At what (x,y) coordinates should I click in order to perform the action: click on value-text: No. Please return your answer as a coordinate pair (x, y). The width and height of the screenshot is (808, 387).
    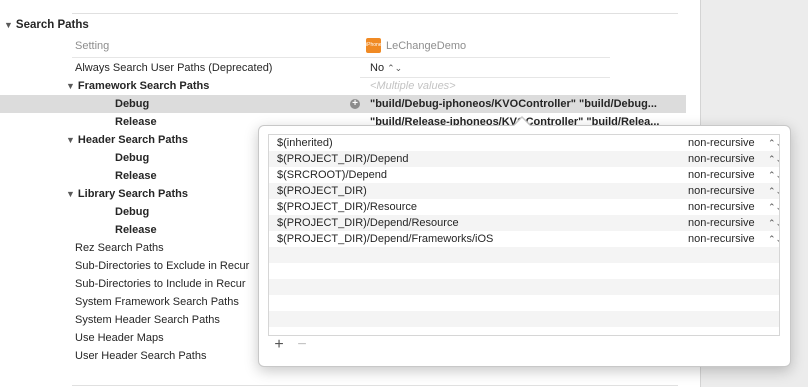
    Looking at the image, I should click on (377, 68).